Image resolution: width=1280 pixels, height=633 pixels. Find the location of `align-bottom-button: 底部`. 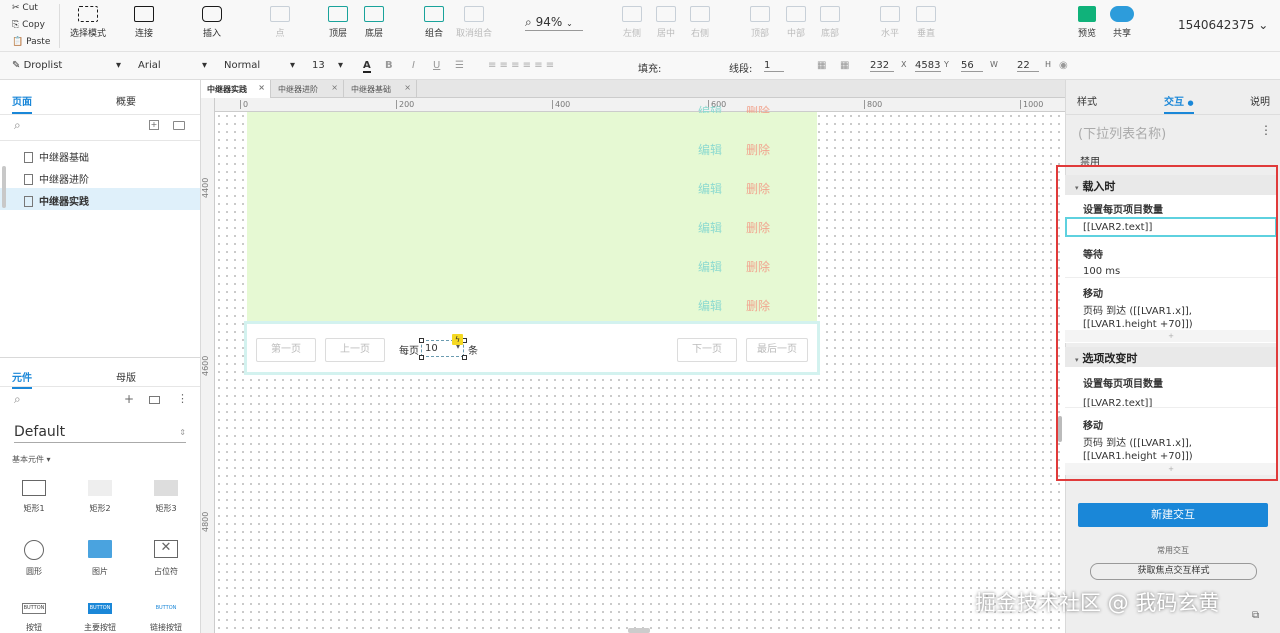

align-bottom-button: 底部 is located at coordinates (830, 22).